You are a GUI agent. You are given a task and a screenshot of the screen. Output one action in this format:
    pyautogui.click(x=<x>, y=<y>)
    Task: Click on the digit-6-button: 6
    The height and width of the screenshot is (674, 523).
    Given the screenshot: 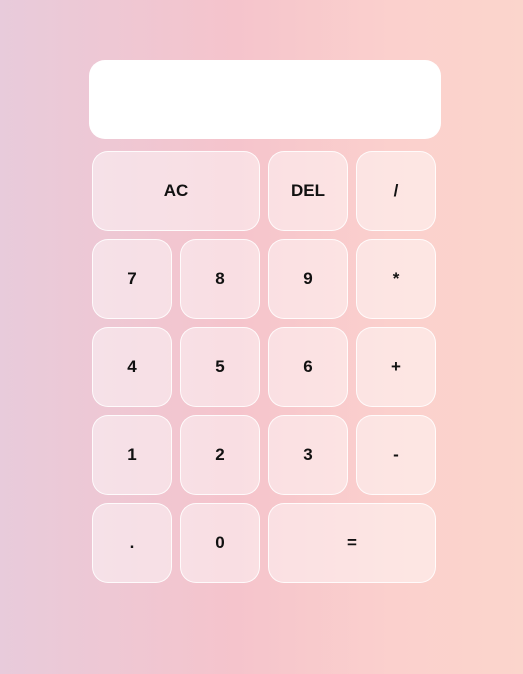 What is the action you would take?
    pyautogui.click(x=308, y=367)
    